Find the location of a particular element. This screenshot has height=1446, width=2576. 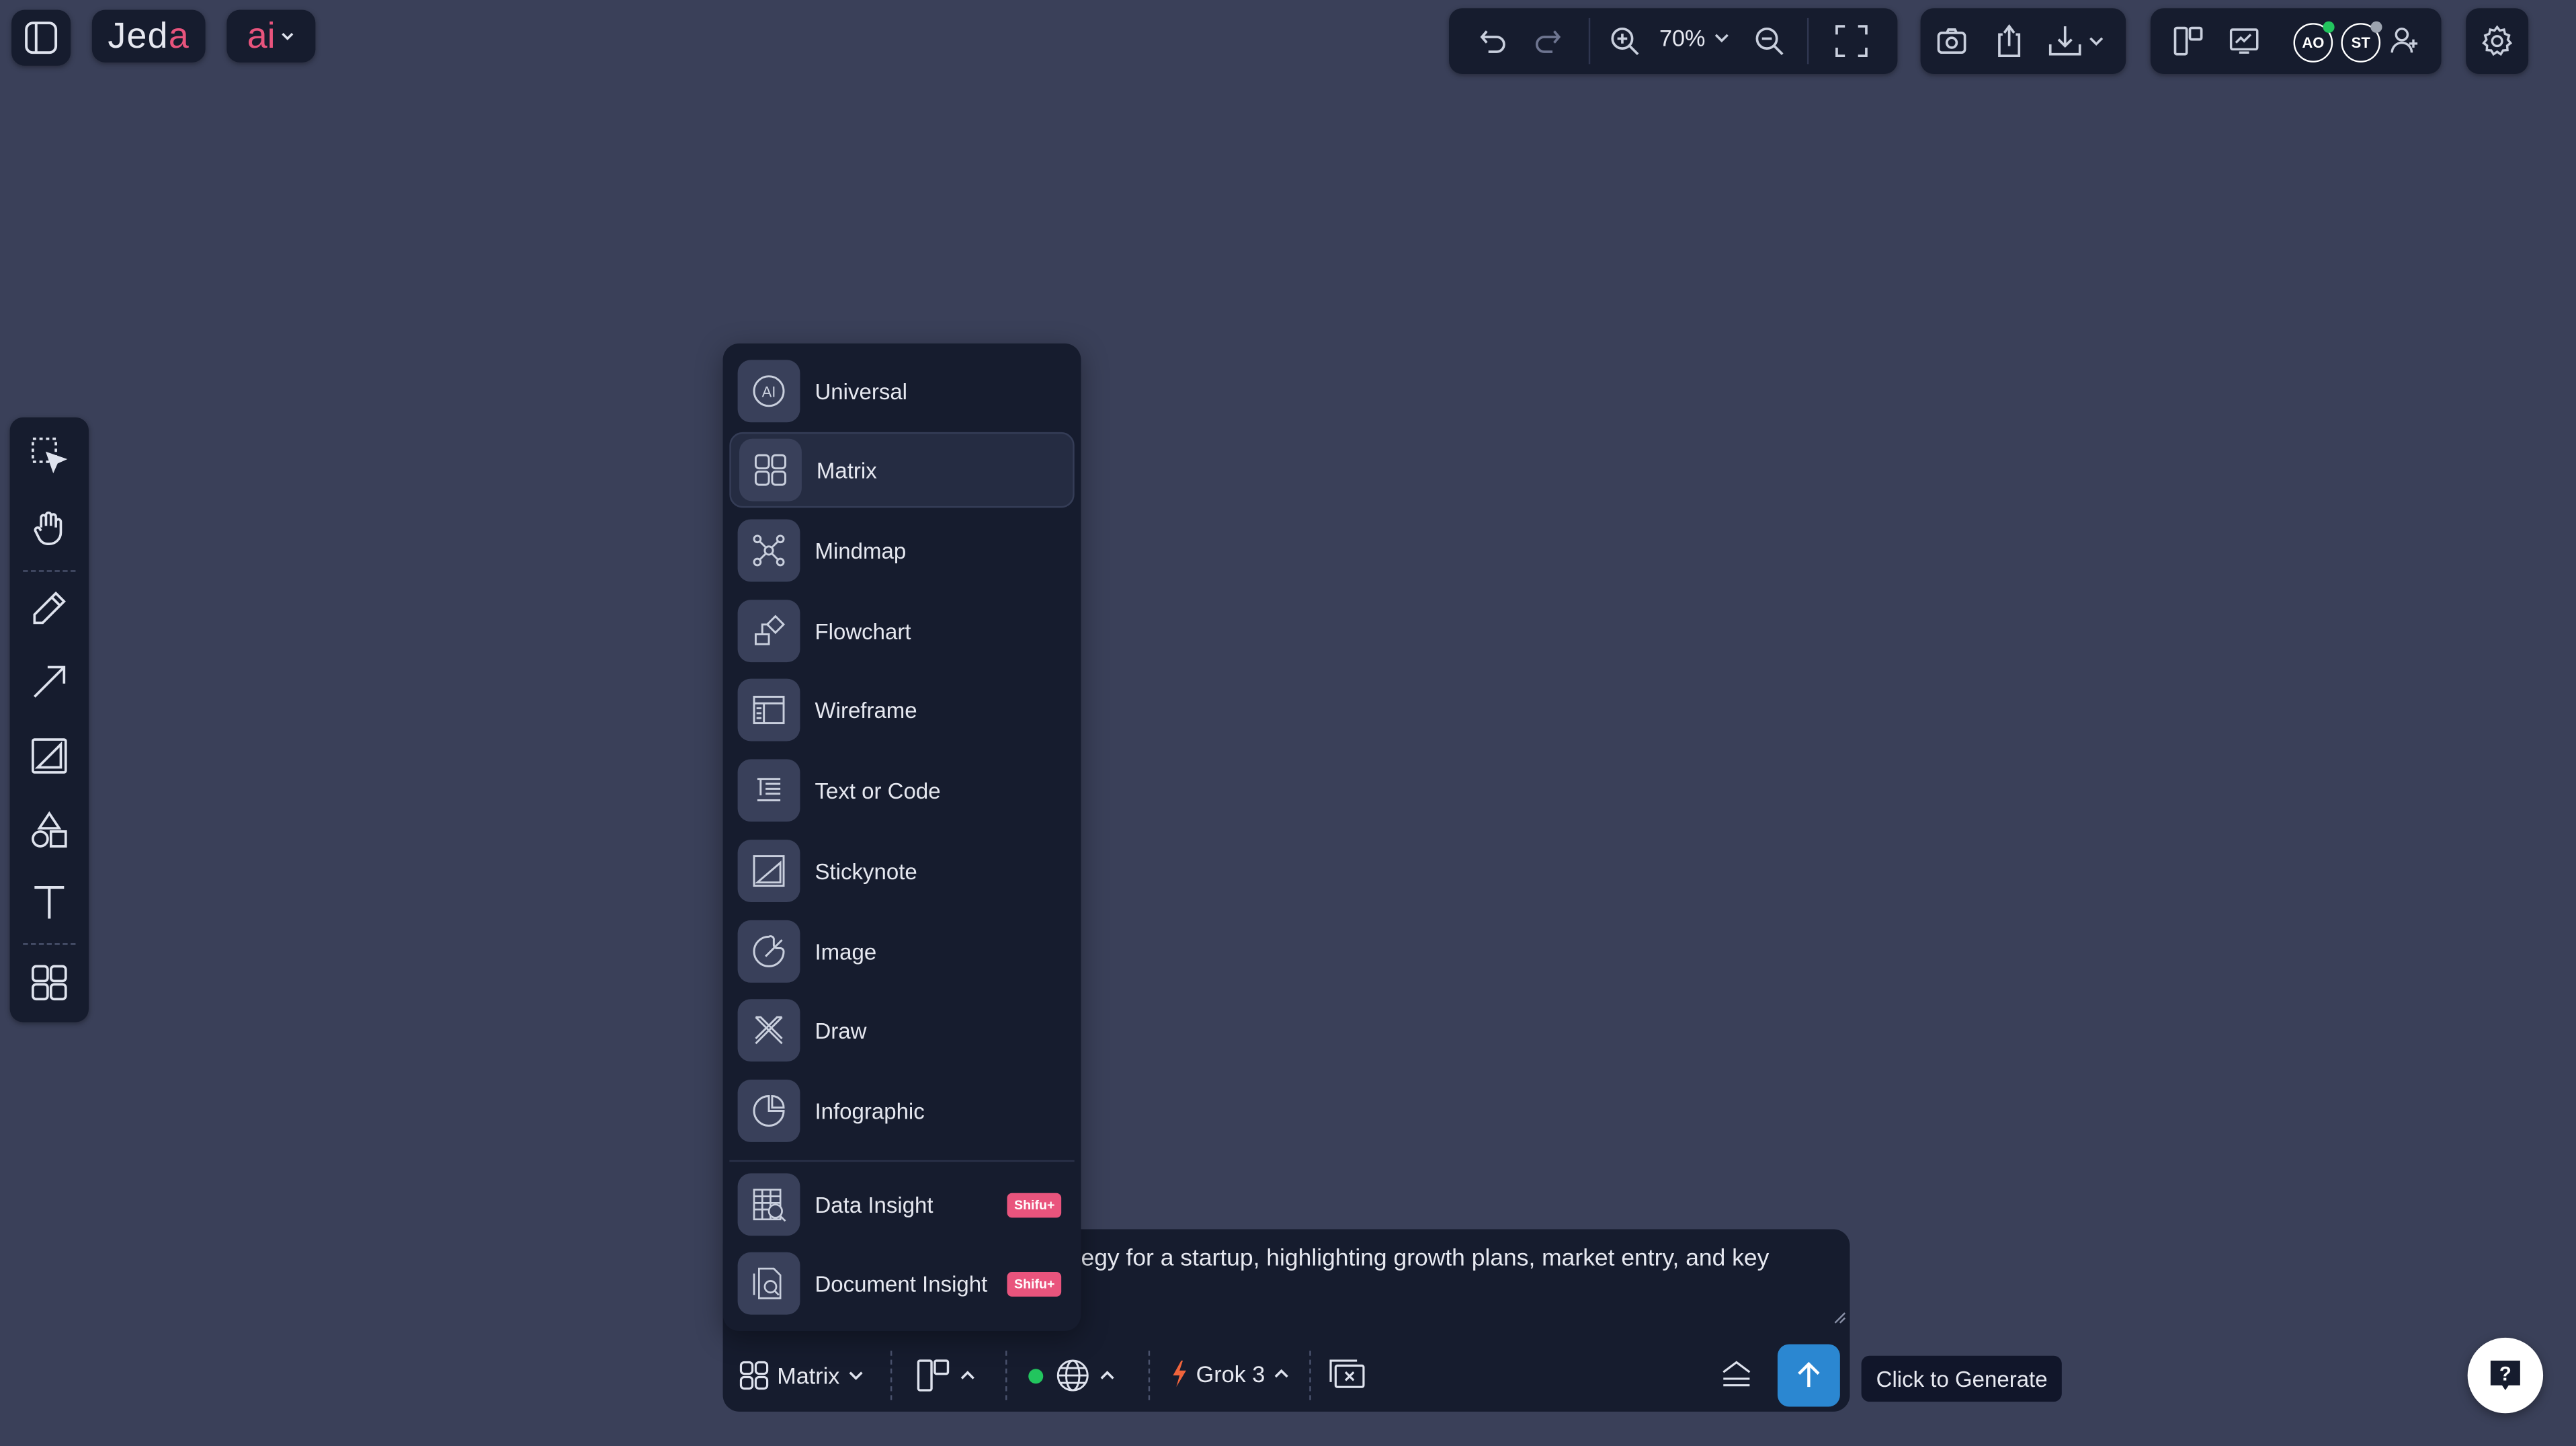

redo-button is located at coordinates (1547, 40).